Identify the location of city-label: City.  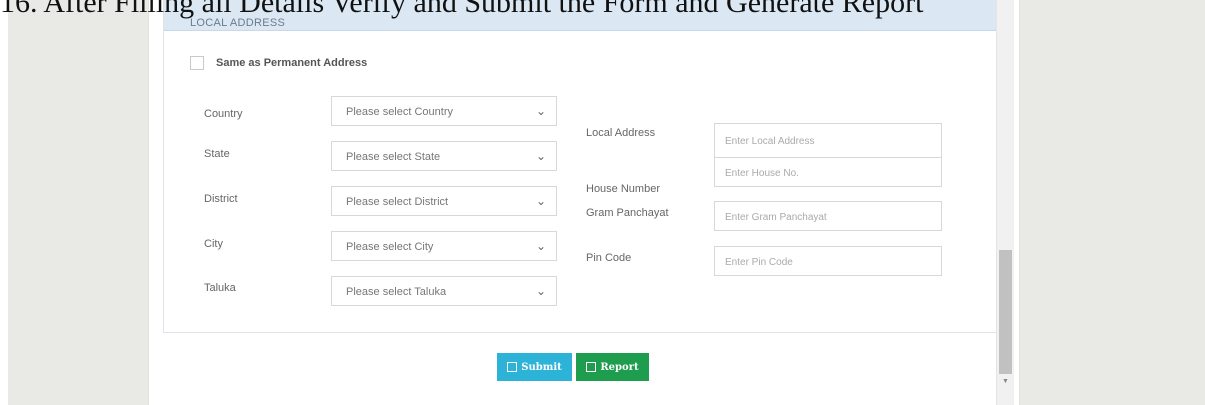
(213, 244).